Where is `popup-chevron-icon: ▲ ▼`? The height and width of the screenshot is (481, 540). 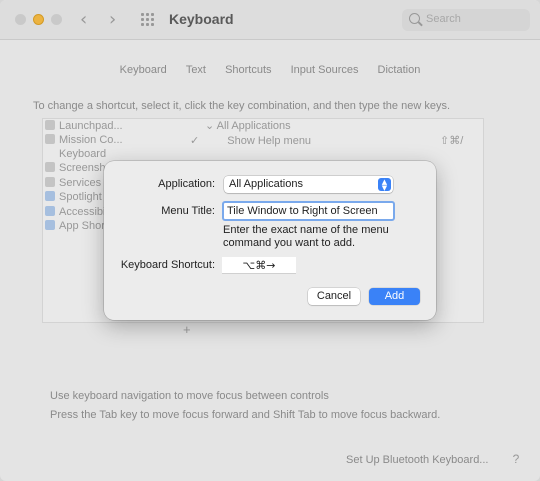 popup-chevron-icon: ▲ ▼ is located at coordinates (384, 185).